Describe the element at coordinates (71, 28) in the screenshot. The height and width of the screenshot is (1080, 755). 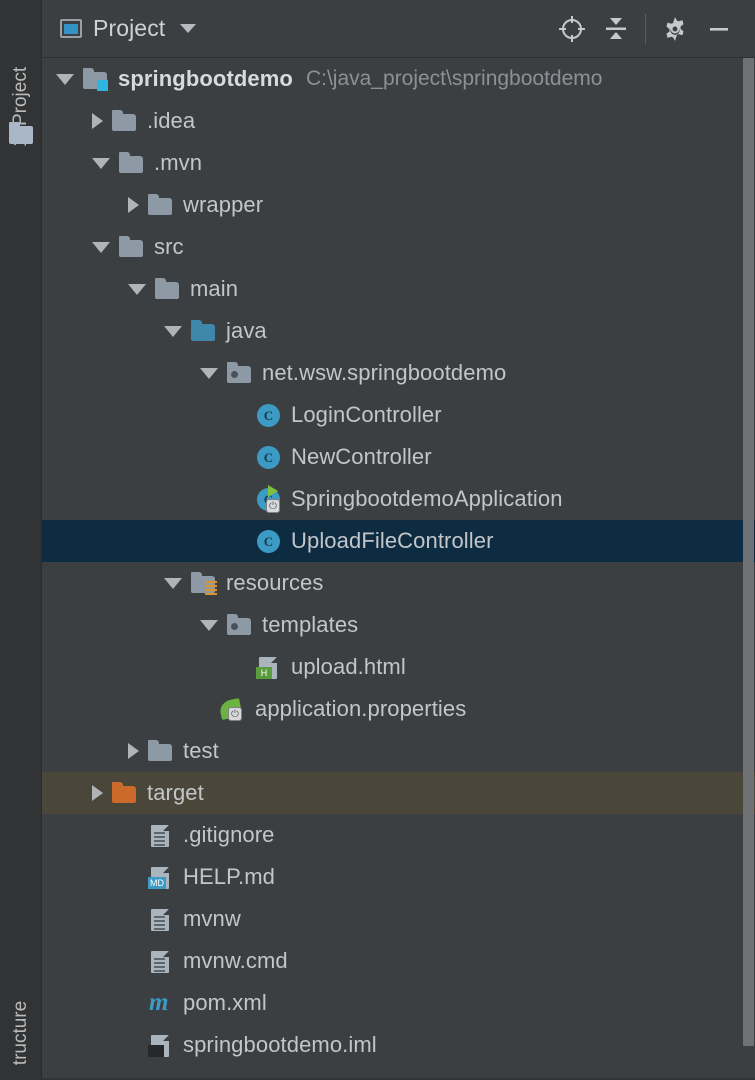
I see `project-view-icon` at that location.